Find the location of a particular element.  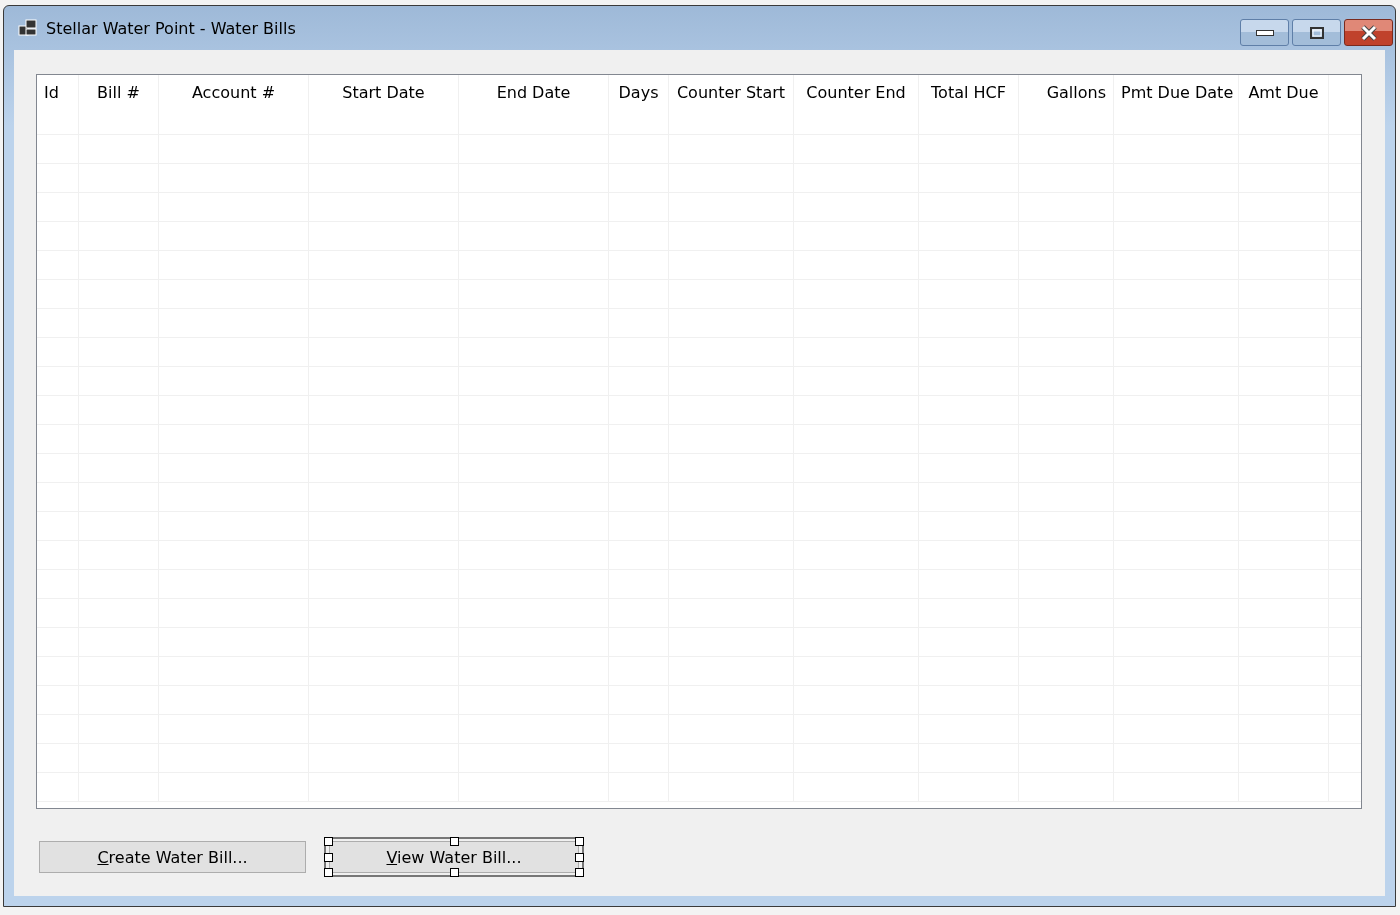

column-header: Days is located at coordinates (638, 92).